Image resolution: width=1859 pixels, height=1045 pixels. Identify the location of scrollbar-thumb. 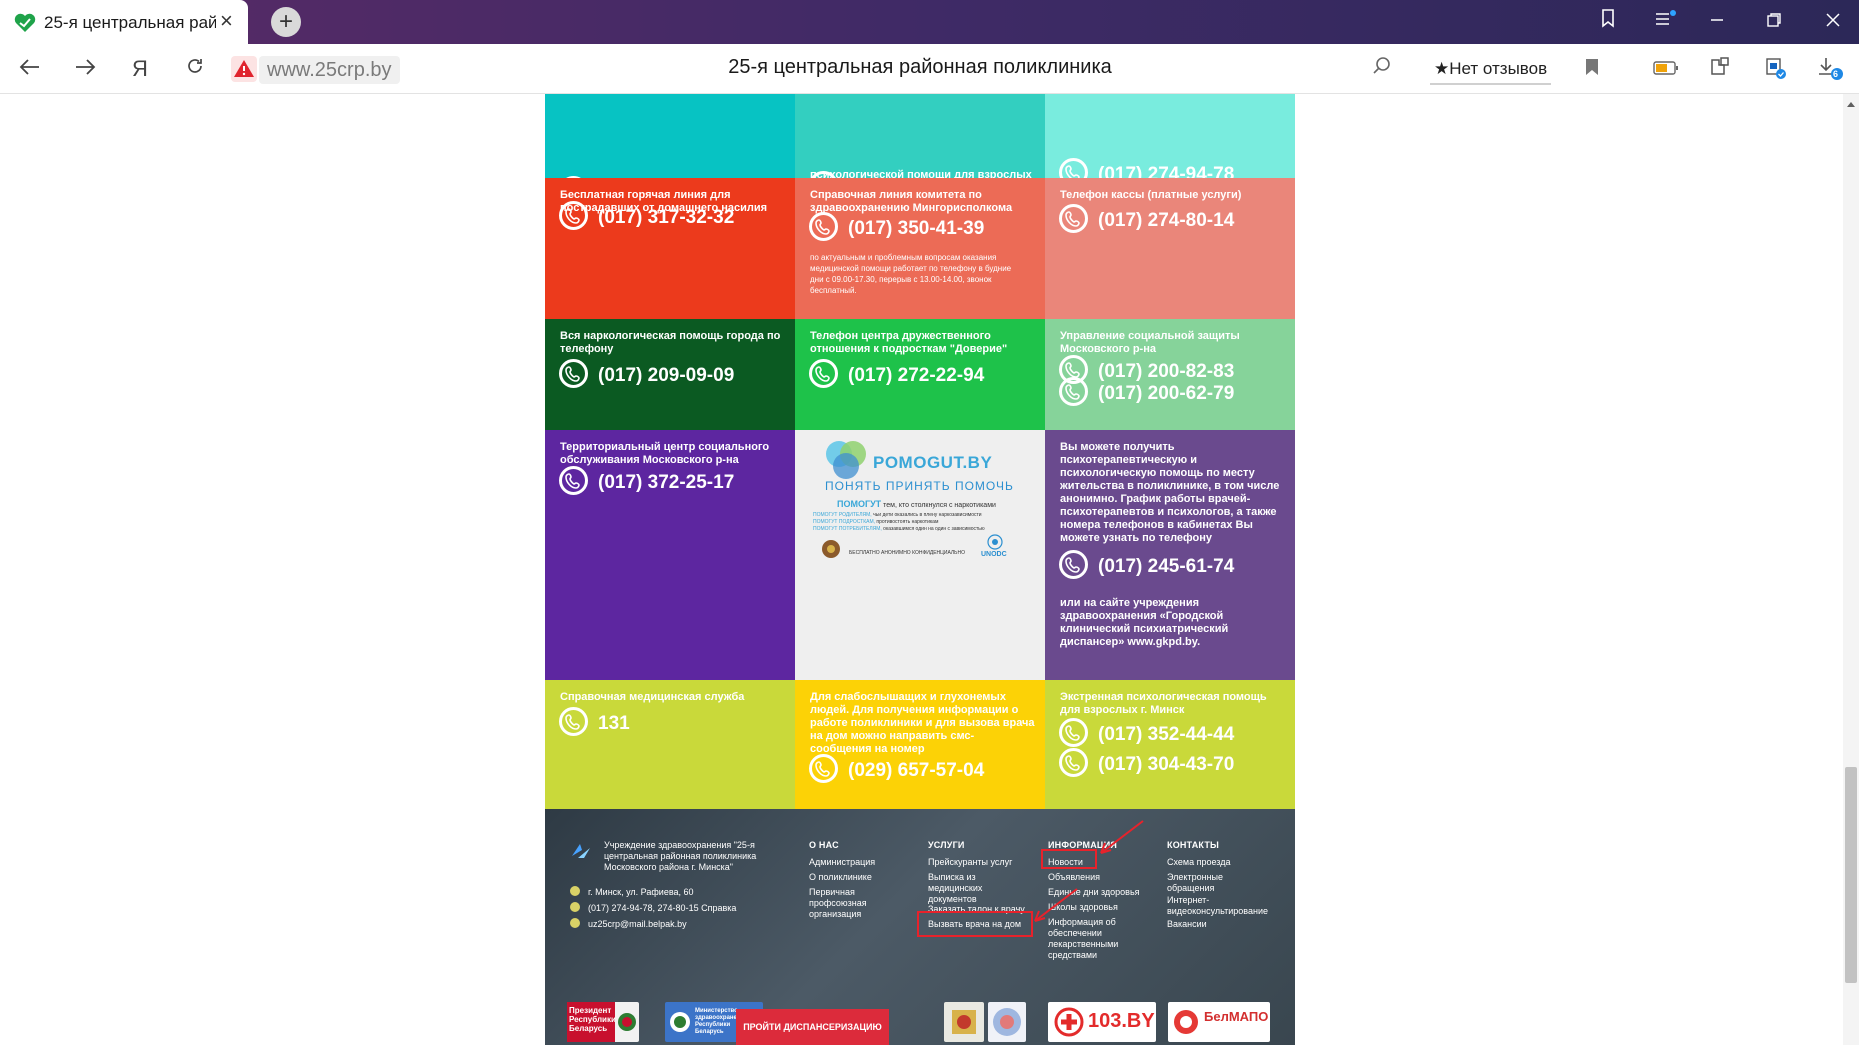
(1851, 875).